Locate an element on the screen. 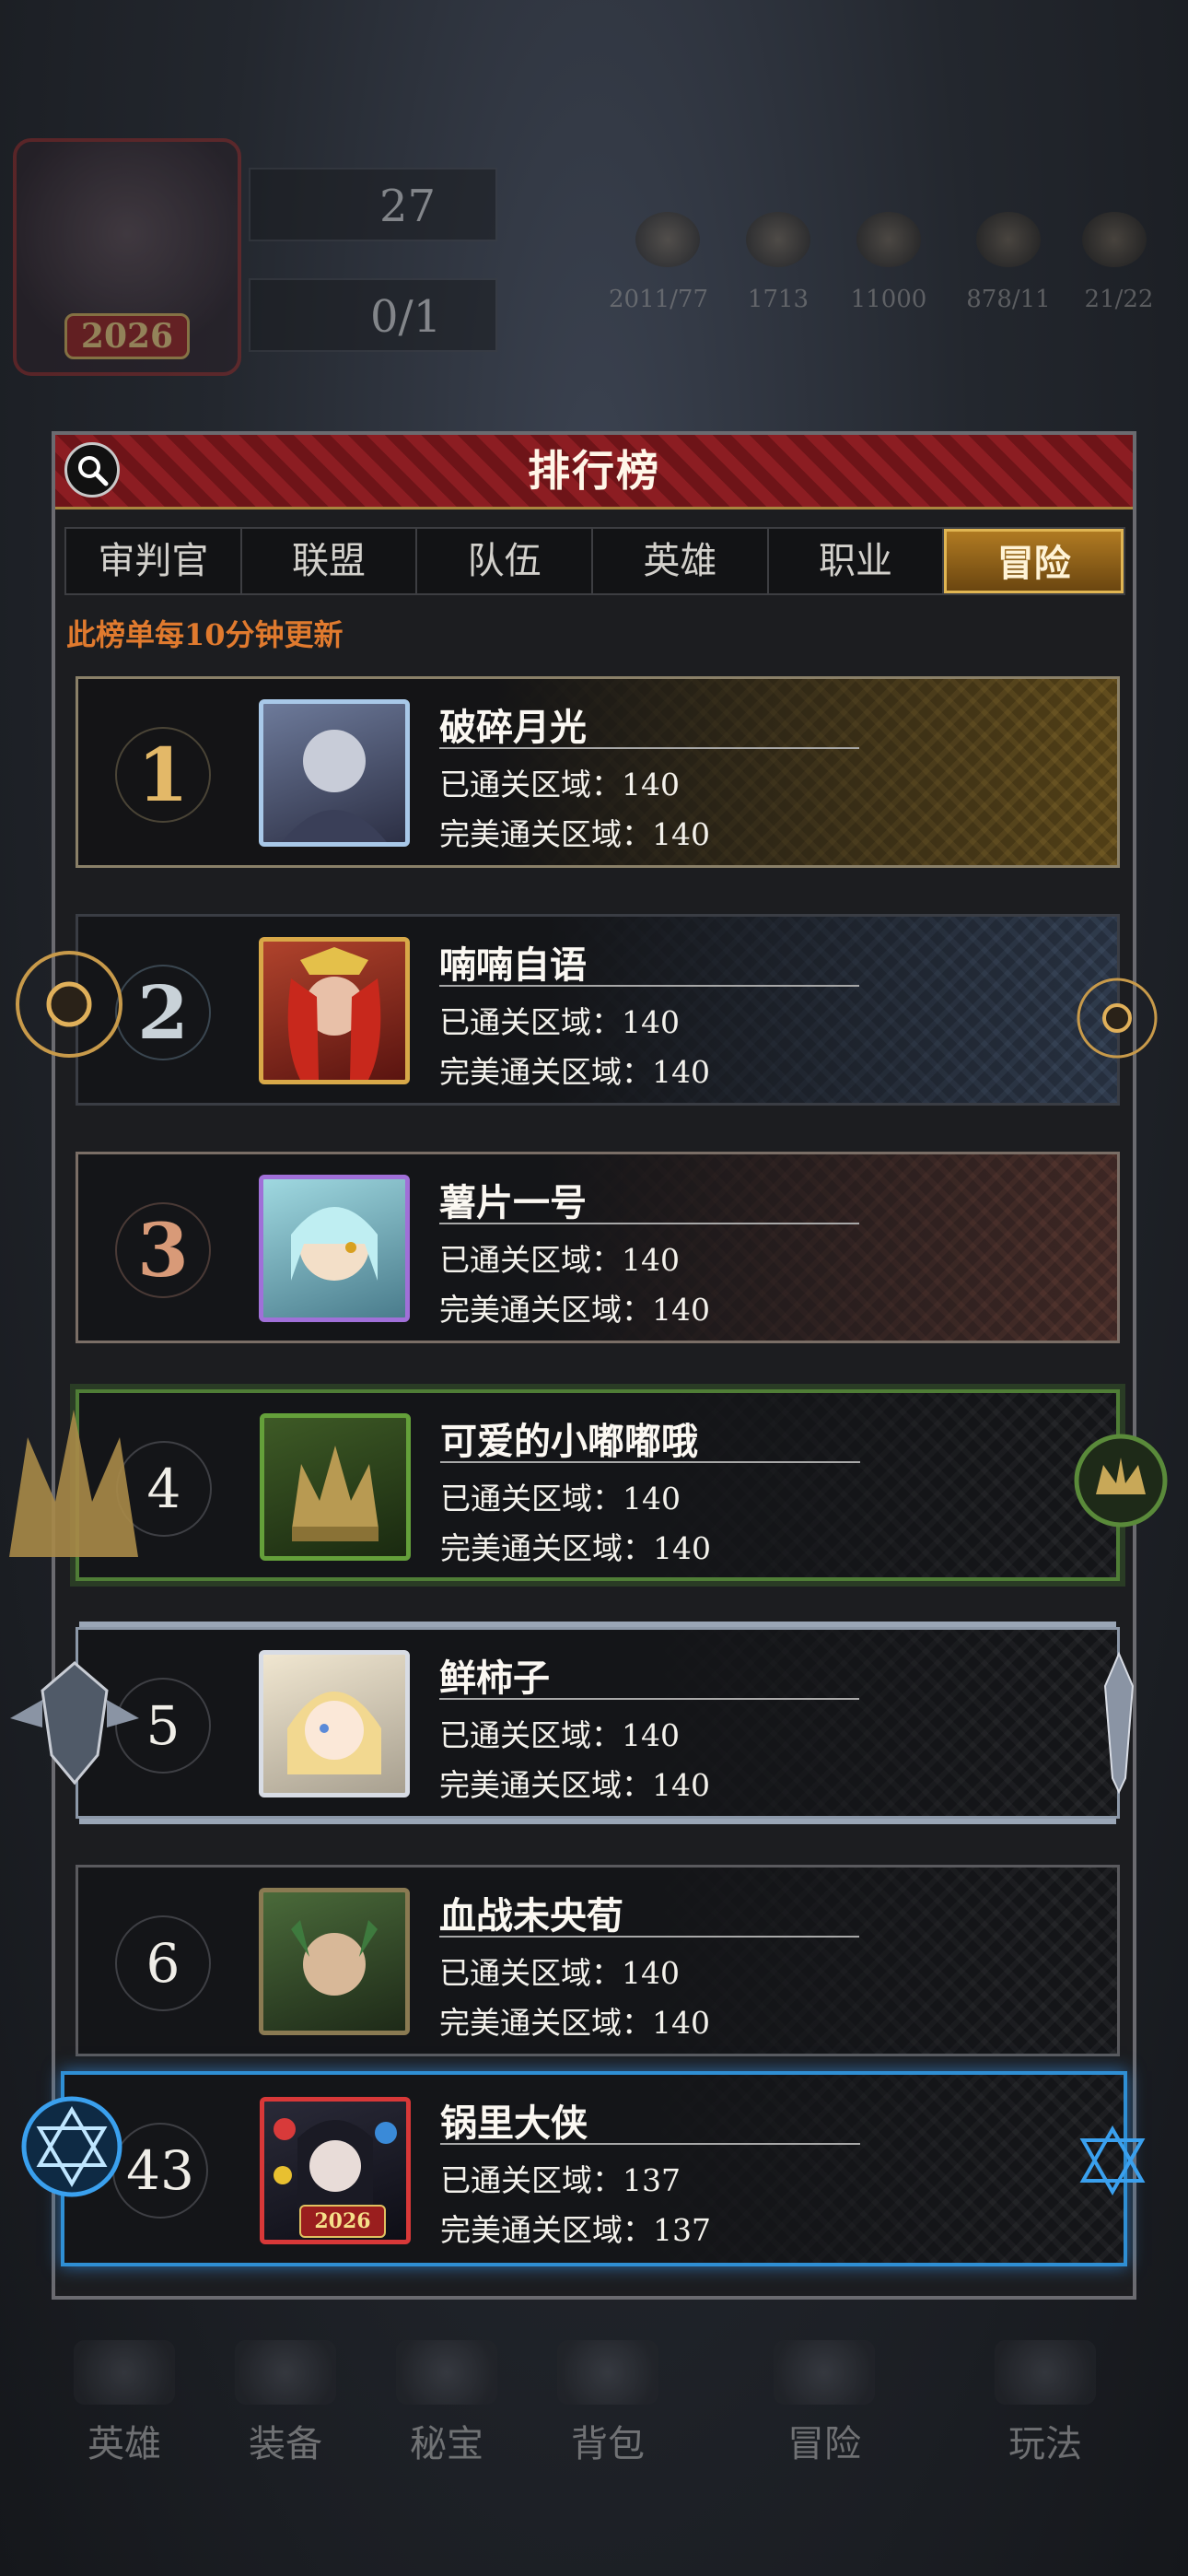 This screenshot has height=2576, width=1188. title-bar: 排行榜 is located at coordinates (594, 472).